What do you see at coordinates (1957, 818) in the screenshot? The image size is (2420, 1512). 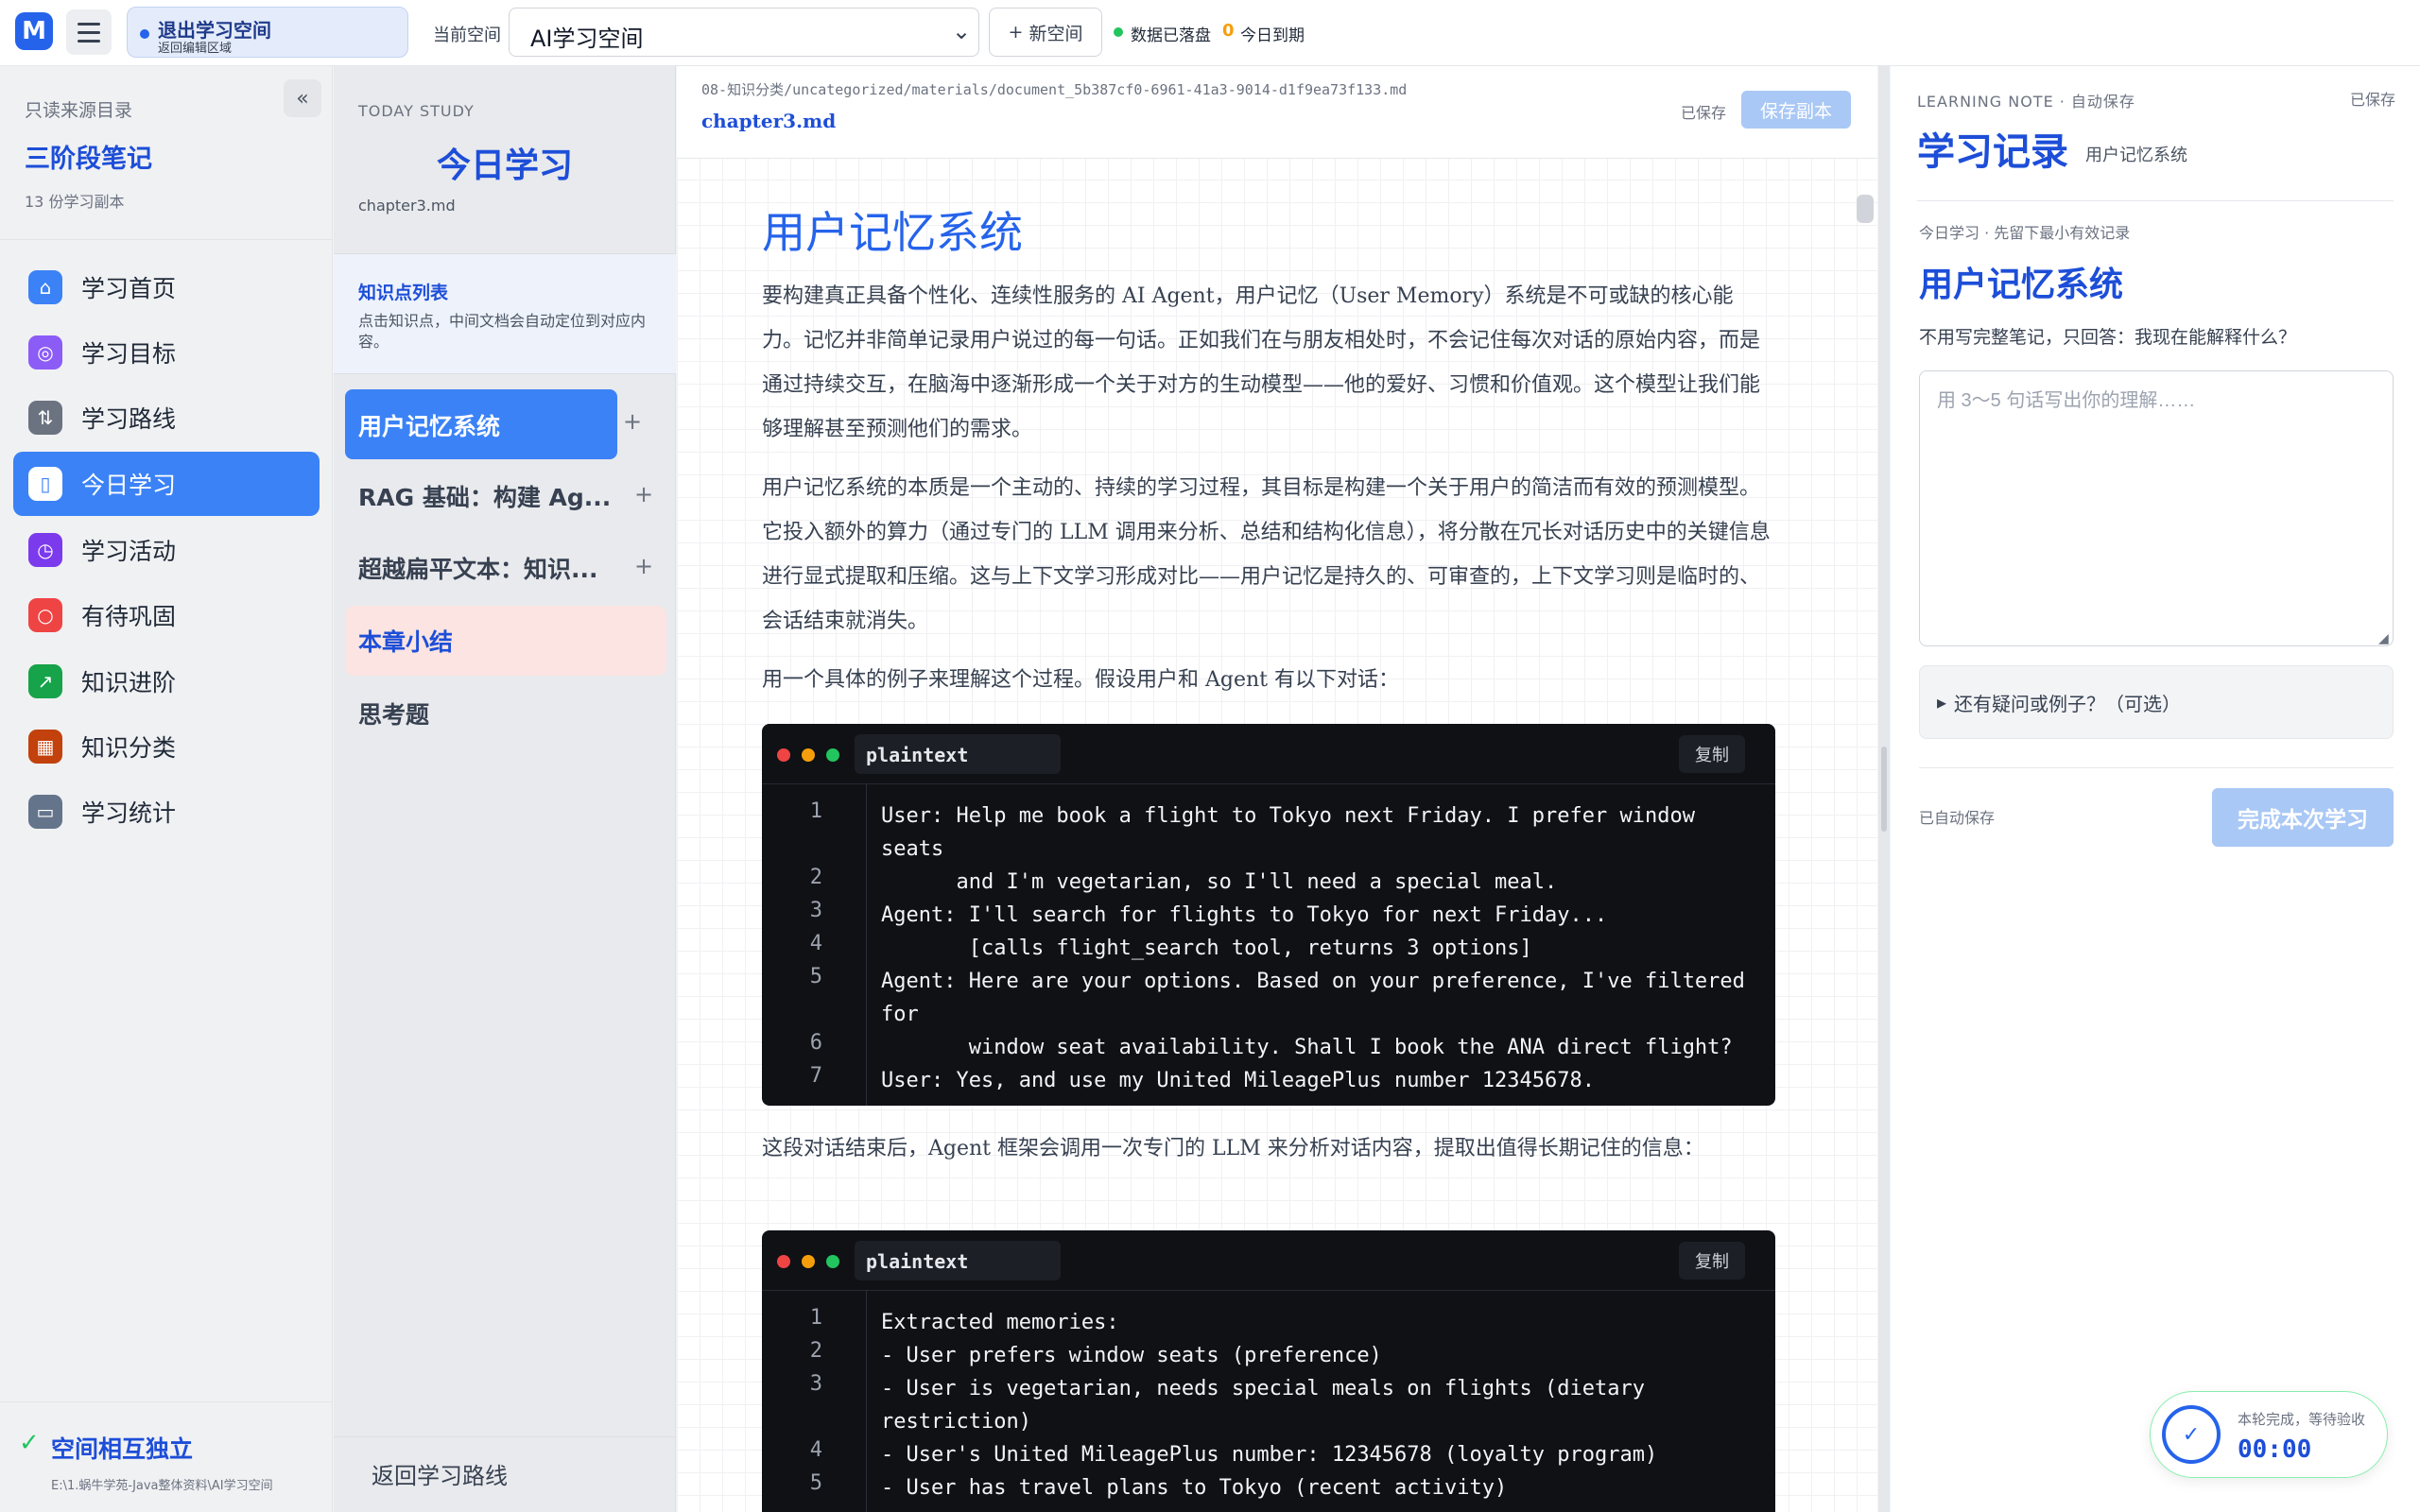 I see `autosaved-status: 已自动保存` at bounding box center [1957, 818].